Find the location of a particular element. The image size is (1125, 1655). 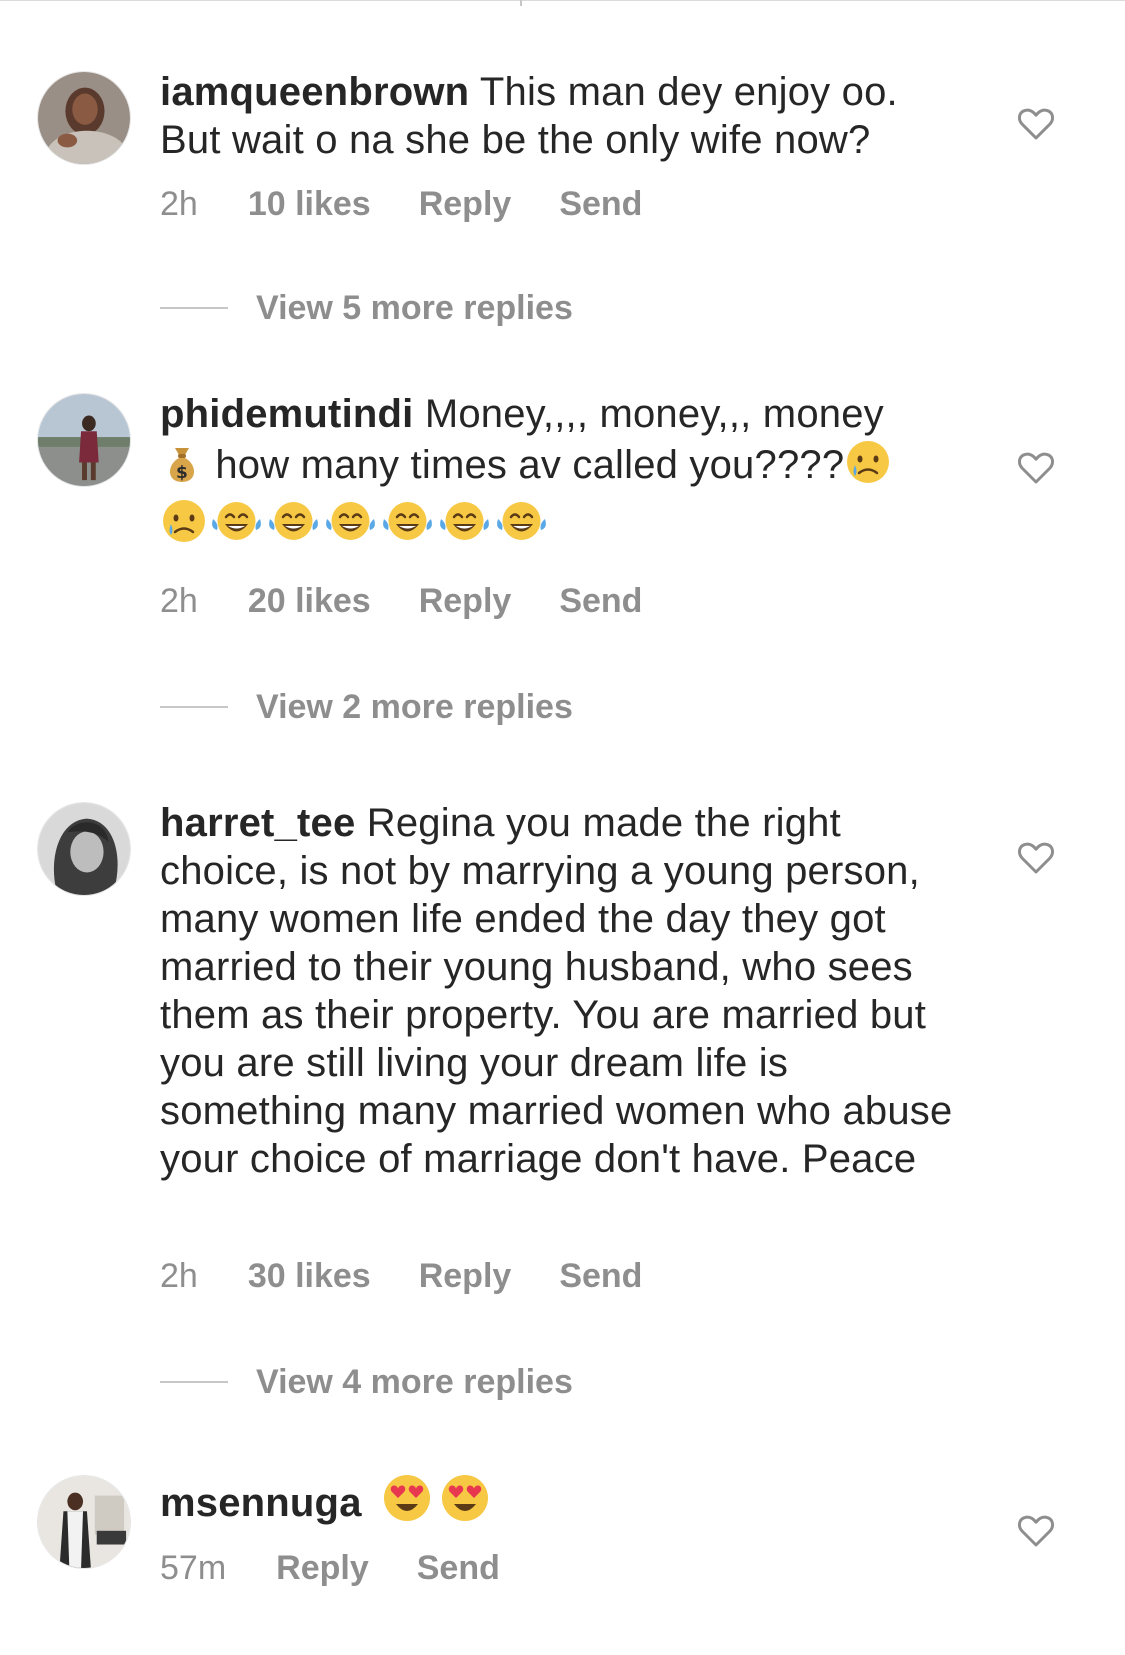

comment-meta: 2h 20 likes Reply Send is located at coordinates (425, 601).